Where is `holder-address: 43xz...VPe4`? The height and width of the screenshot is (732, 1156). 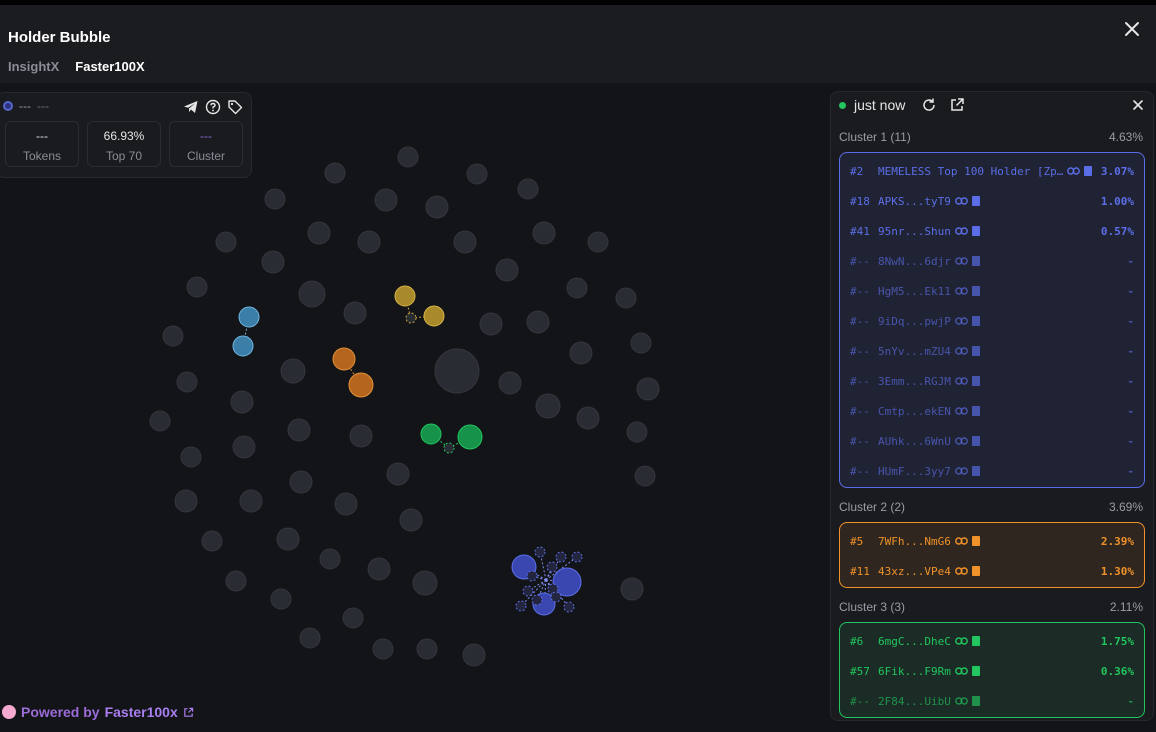
holder-address: 43xz...VPe4 is located at coordinates (989, 571).